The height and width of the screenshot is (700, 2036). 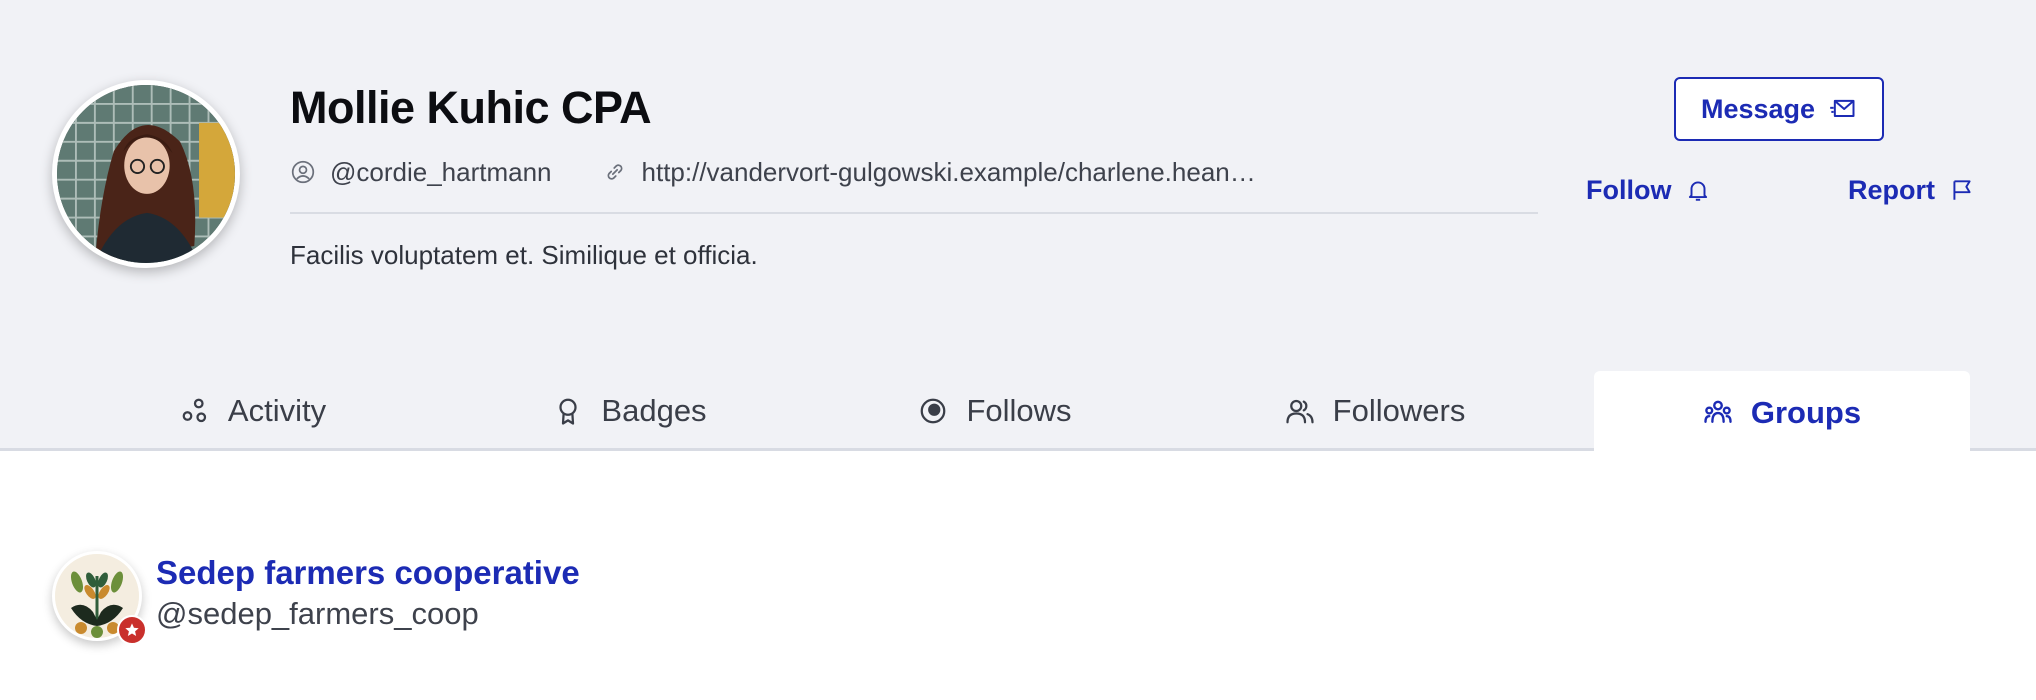 I want to click on profile-username: @cordie_hartmann, so click(x=421, y=172).